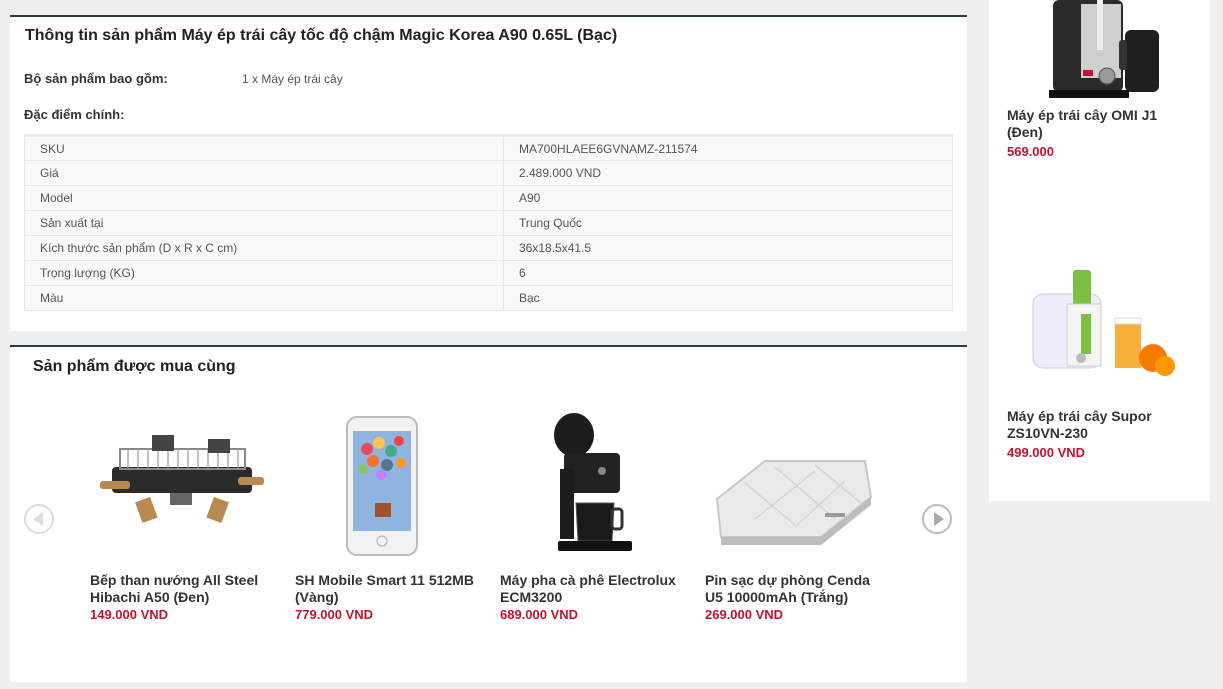  I want to click on bought-together-title: Sản phẩm được mua cùng, so click(134, 366).